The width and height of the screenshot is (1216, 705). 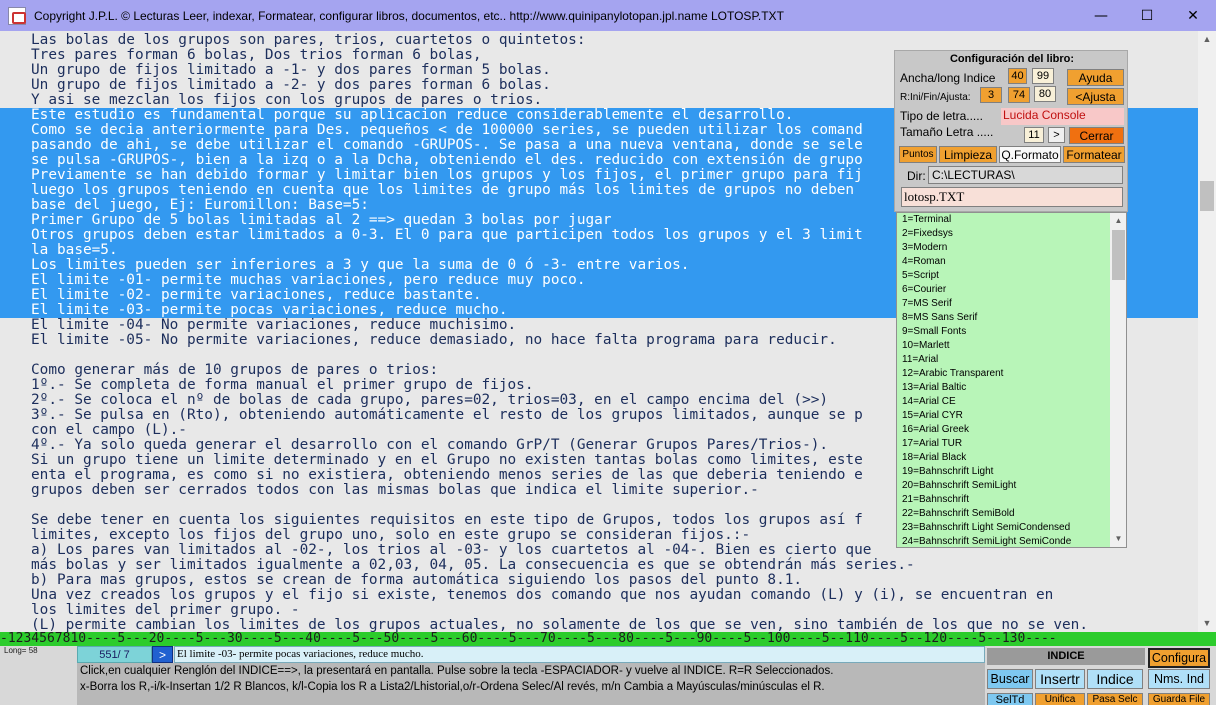 What do you see at coordinates (1118, 539) in the screenshot?
I see `font-list-scroll-down-icon: ▼` at bounding box center [1118, 539].